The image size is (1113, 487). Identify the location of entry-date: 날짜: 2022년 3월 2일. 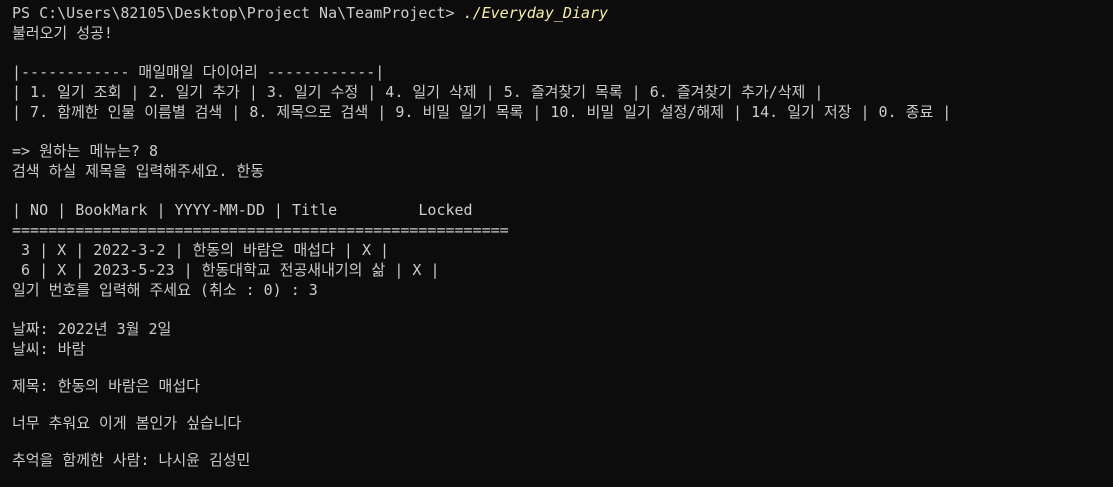
(92, 329).